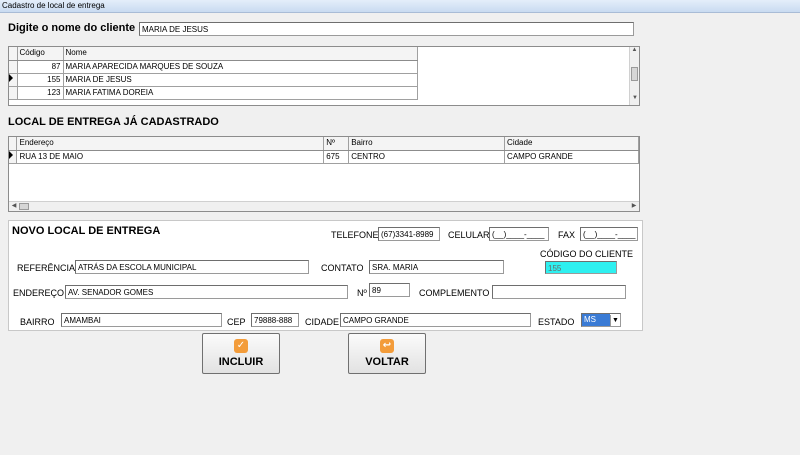 Image resolution: width=800 pixels, height=455 pixels. What do you see at coordinates (240, 54) in the screenshot?
I see `column-header-nome: Nome` at bounding box center [240, 54].